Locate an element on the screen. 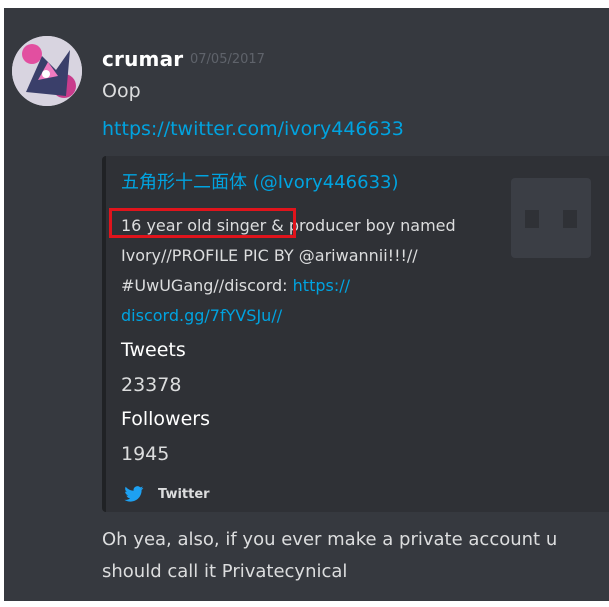 This screenshot has height=607, width=609. field-name-tweets: Tweets is located at coordinates (153, 350).